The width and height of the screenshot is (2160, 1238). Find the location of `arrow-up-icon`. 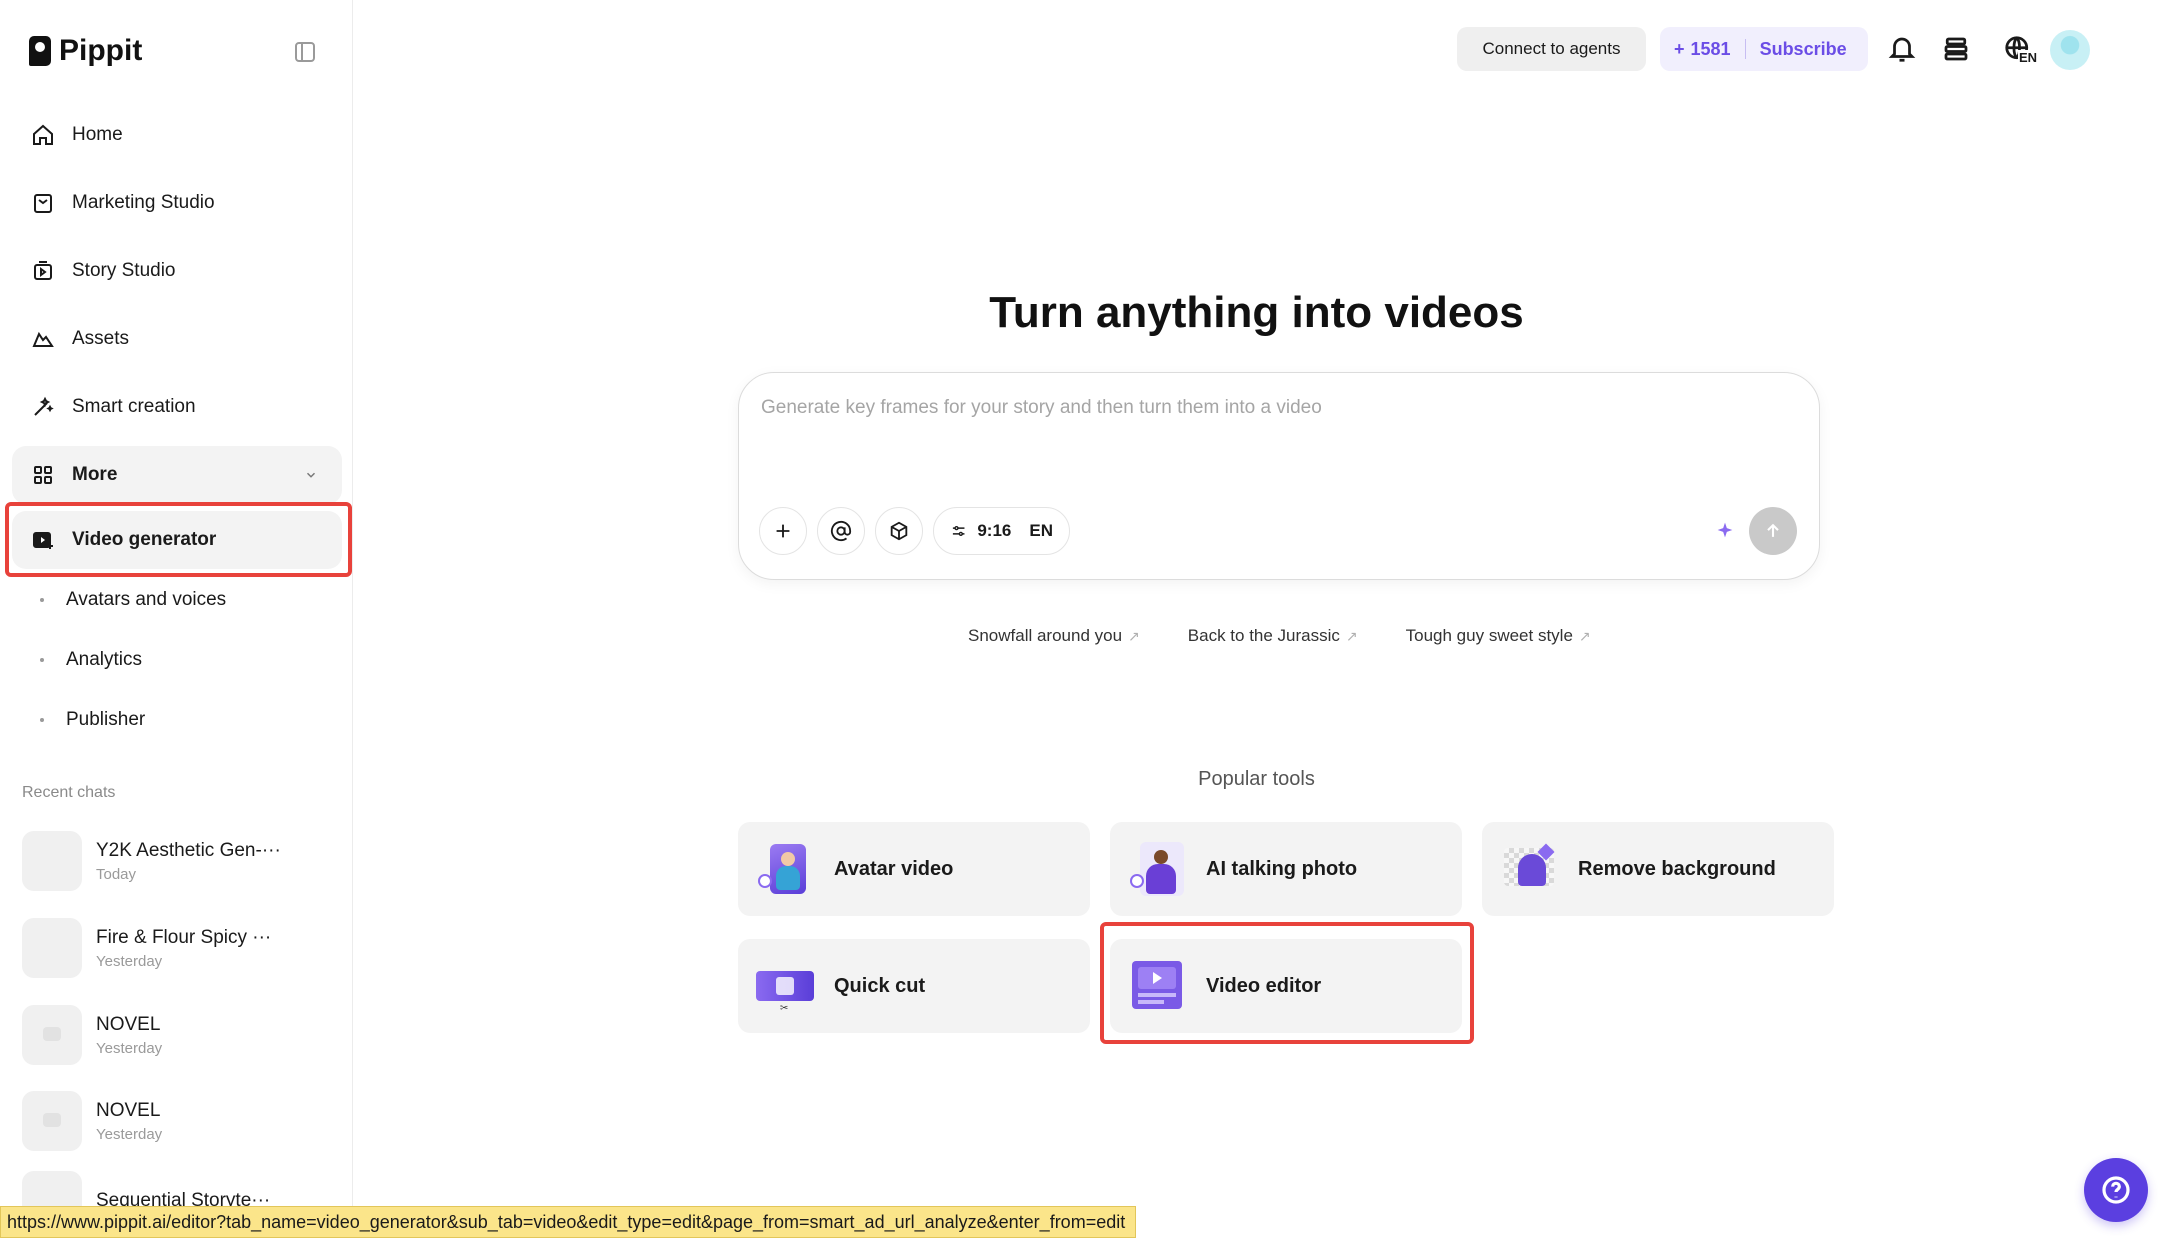

arrow-up-icon is located at coordinates (1773, 530).